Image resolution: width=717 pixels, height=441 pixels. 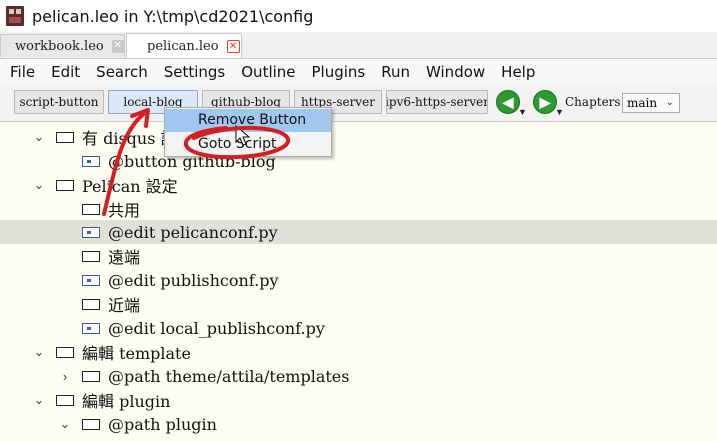 I want to click on outline-row: ⌄ 編輯 plugin, so click(x=358, y=400).